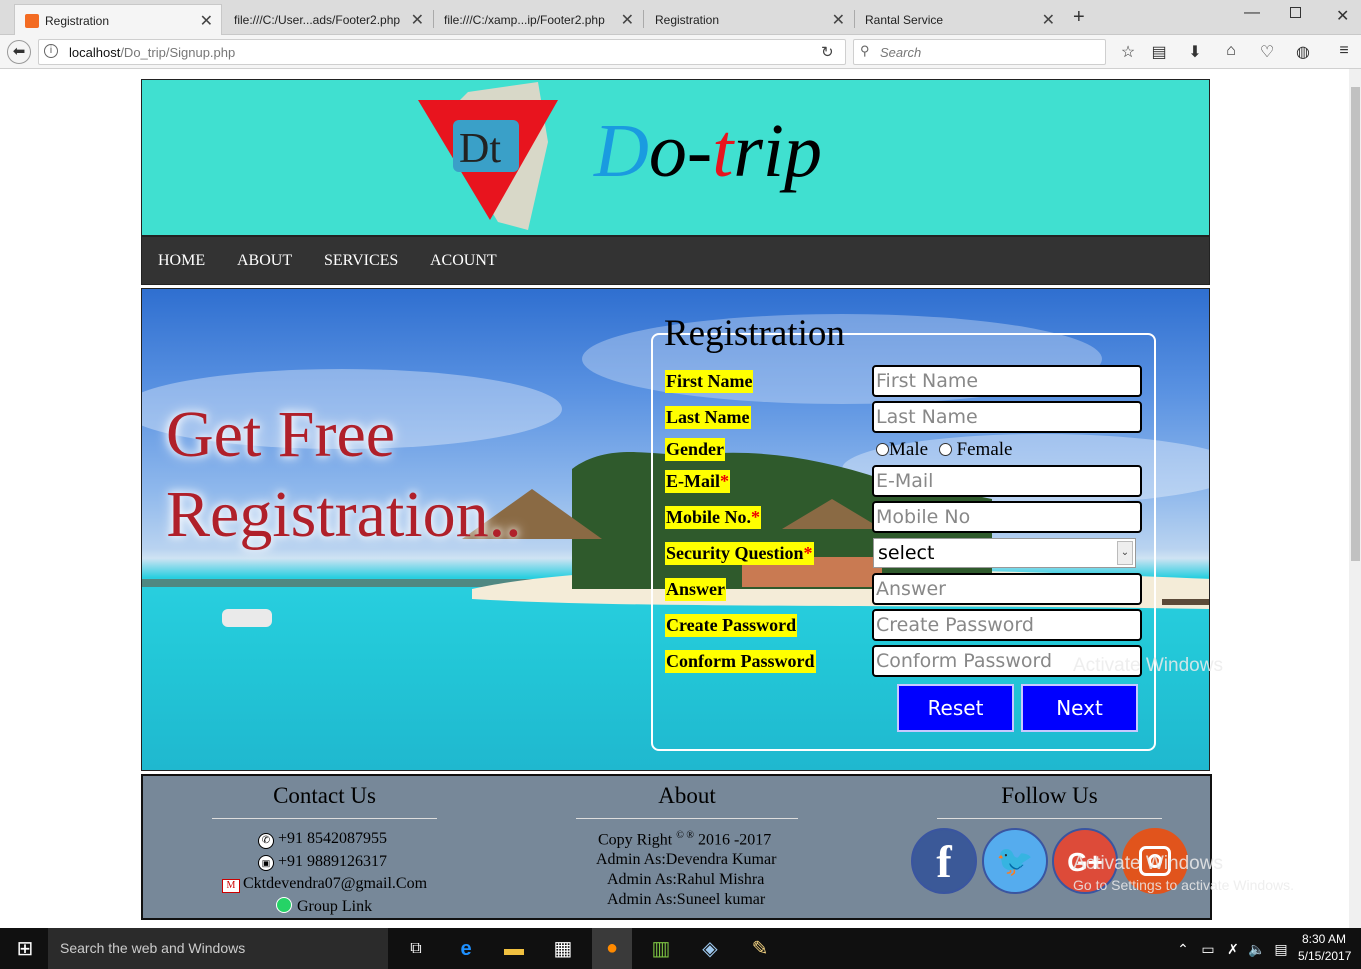  Describe the element at coordinates (635, 840) in the screenshot. I see `copyright-prefix: Copy Right` at that location.